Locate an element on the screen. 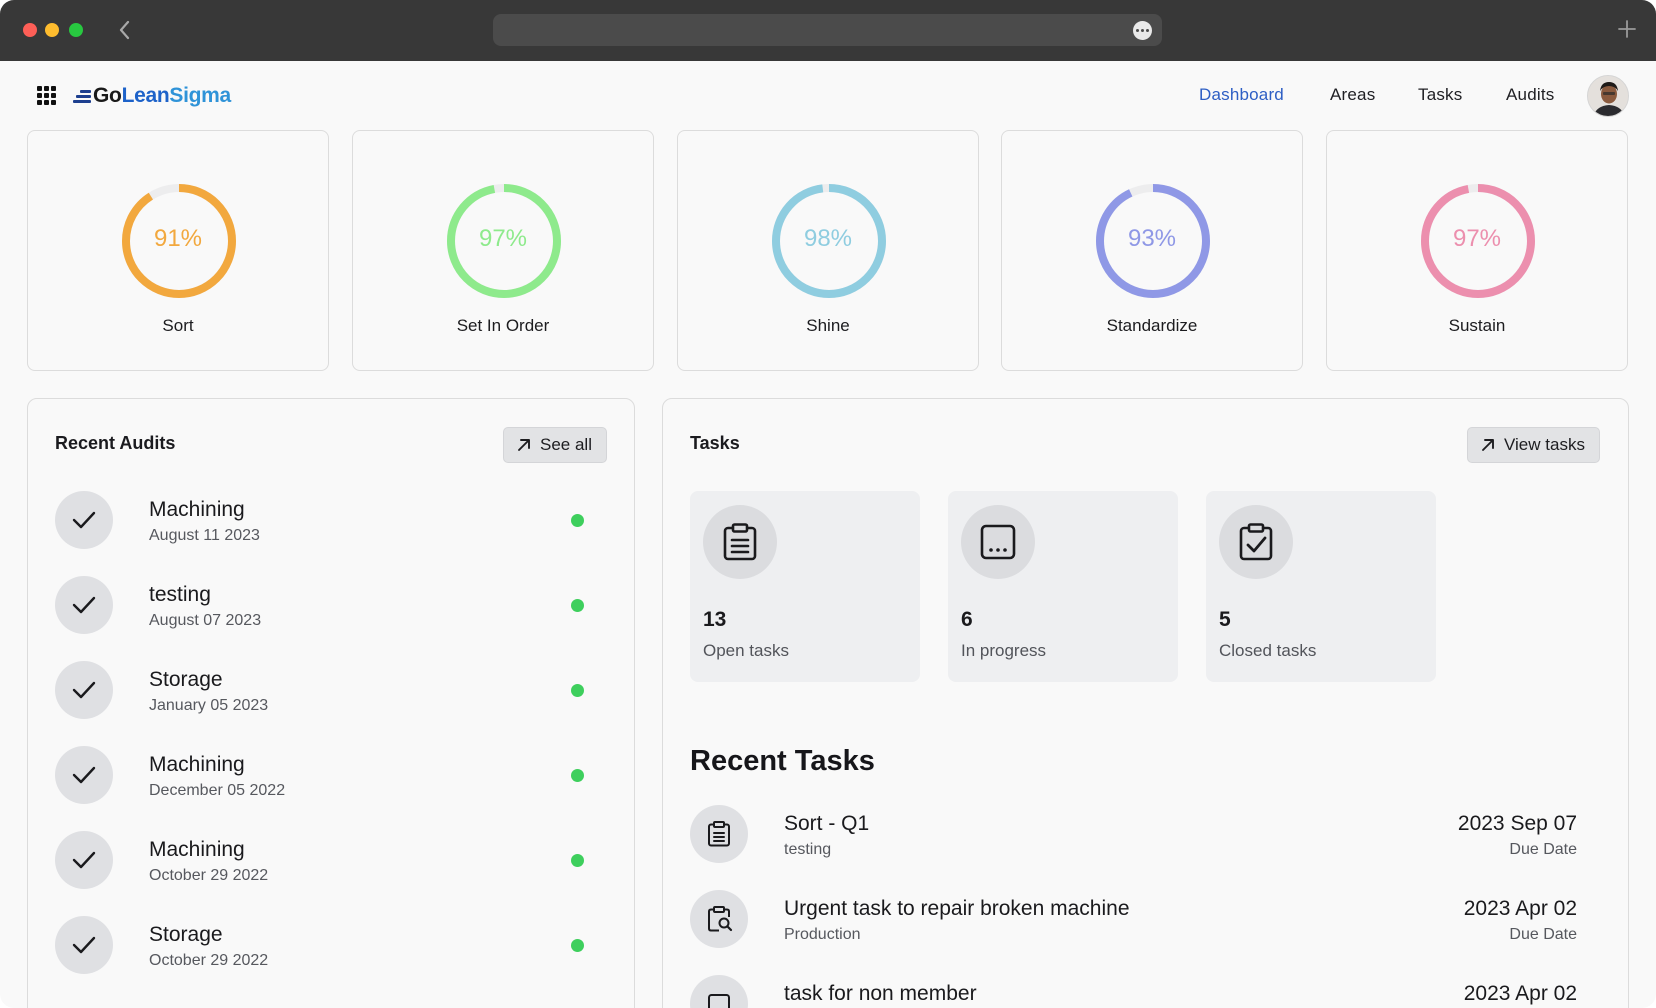 The width and height of the screenshot is (1656, 1008). panel-title: Tasks is located at coordinates (715, 443).